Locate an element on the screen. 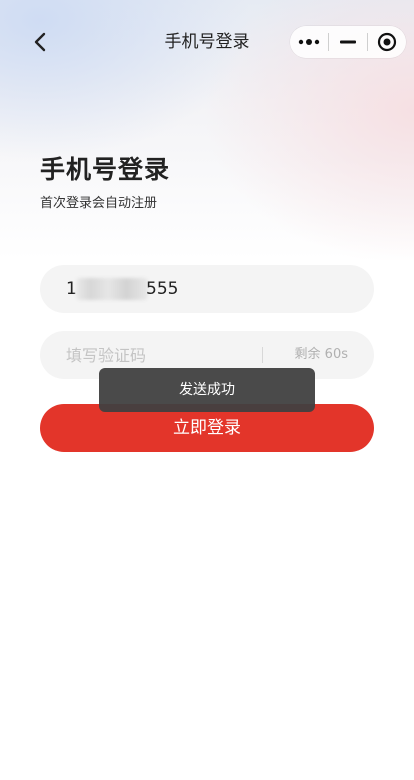  minimize-button is located at coordinates (348, 42).